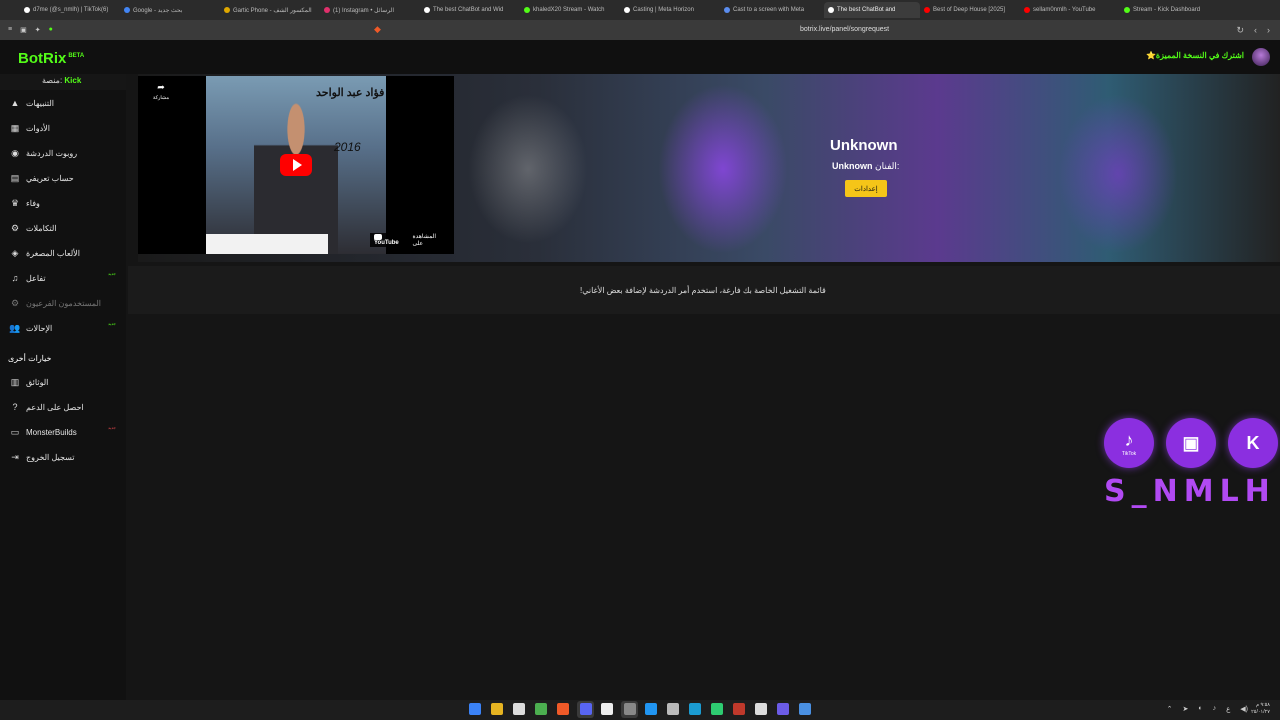  I want to click on sidebar-other-item: ? احصل على الدعم, so click(47, 407).